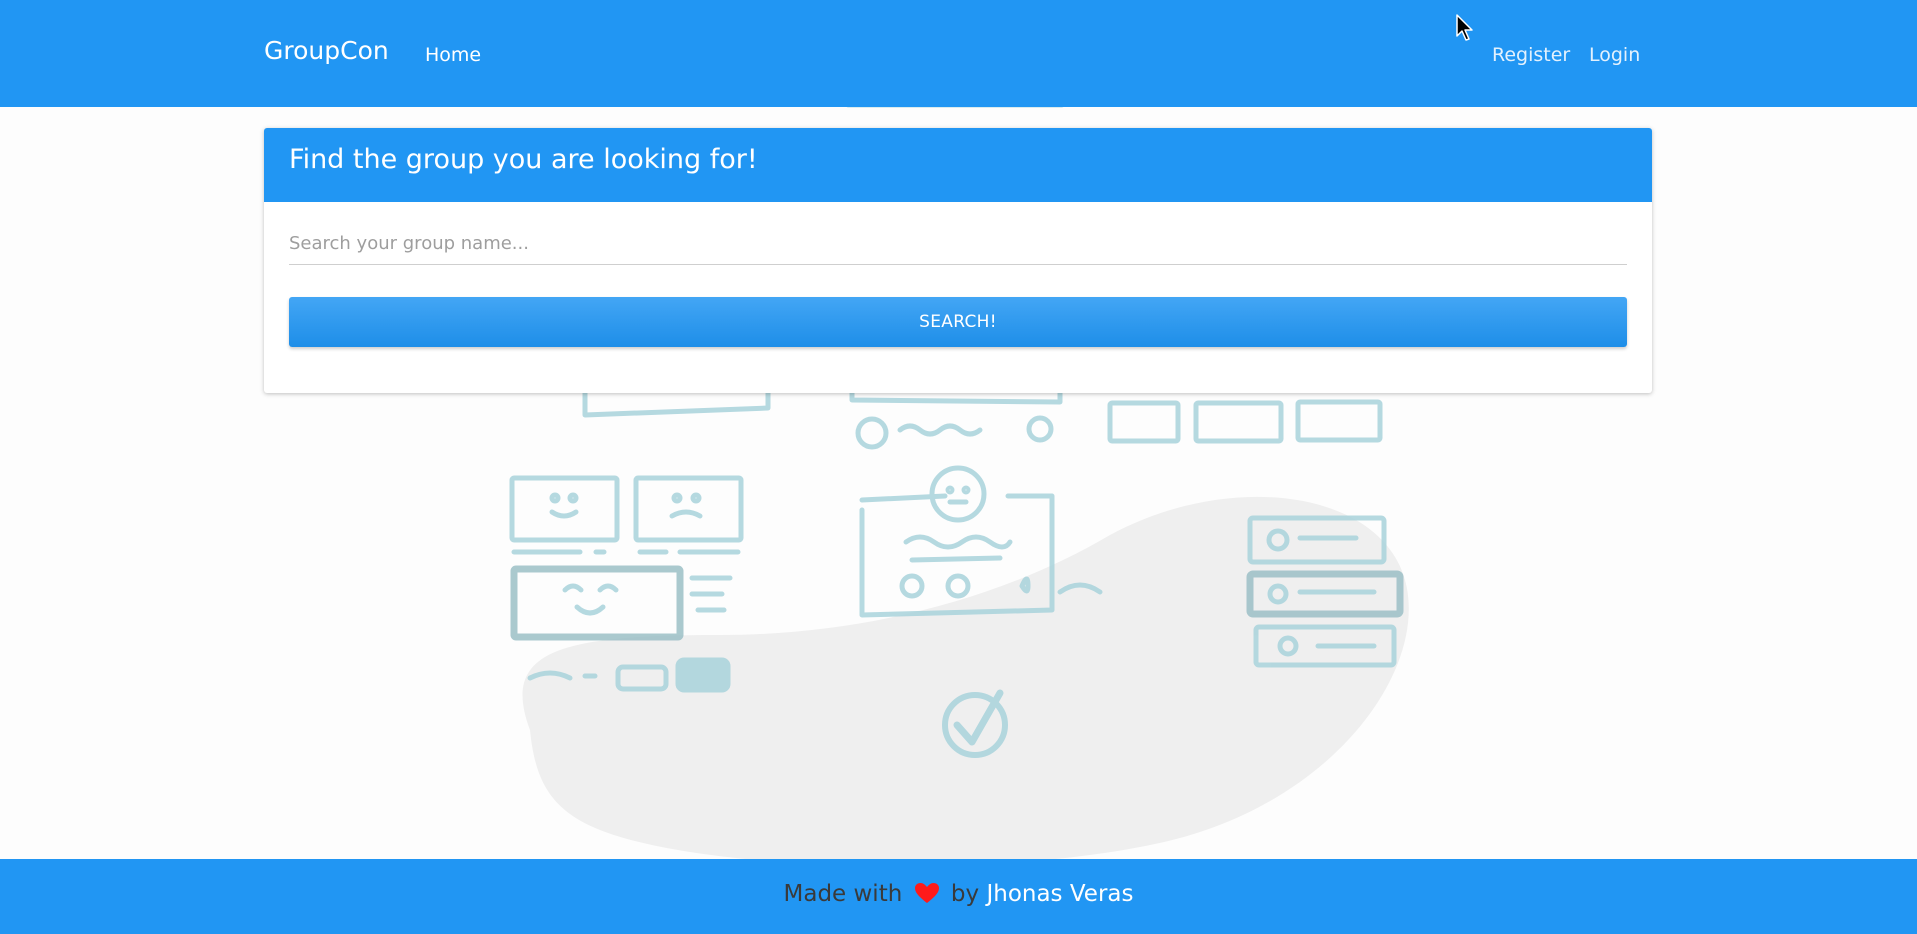  Describe the element at coordinates (843, 894) in the screenshot. I see `footer-made-with-text: Made with` at that location.